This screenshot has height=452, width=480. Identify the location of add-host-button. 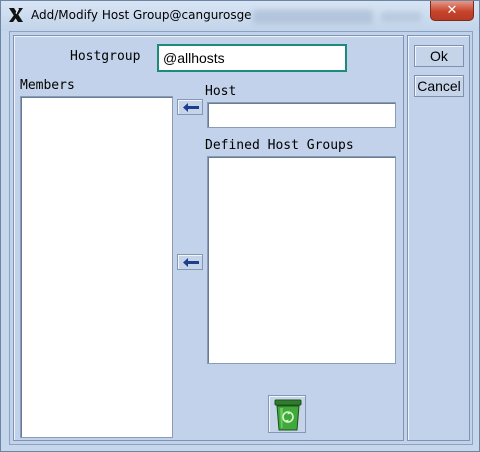
(190, 107).